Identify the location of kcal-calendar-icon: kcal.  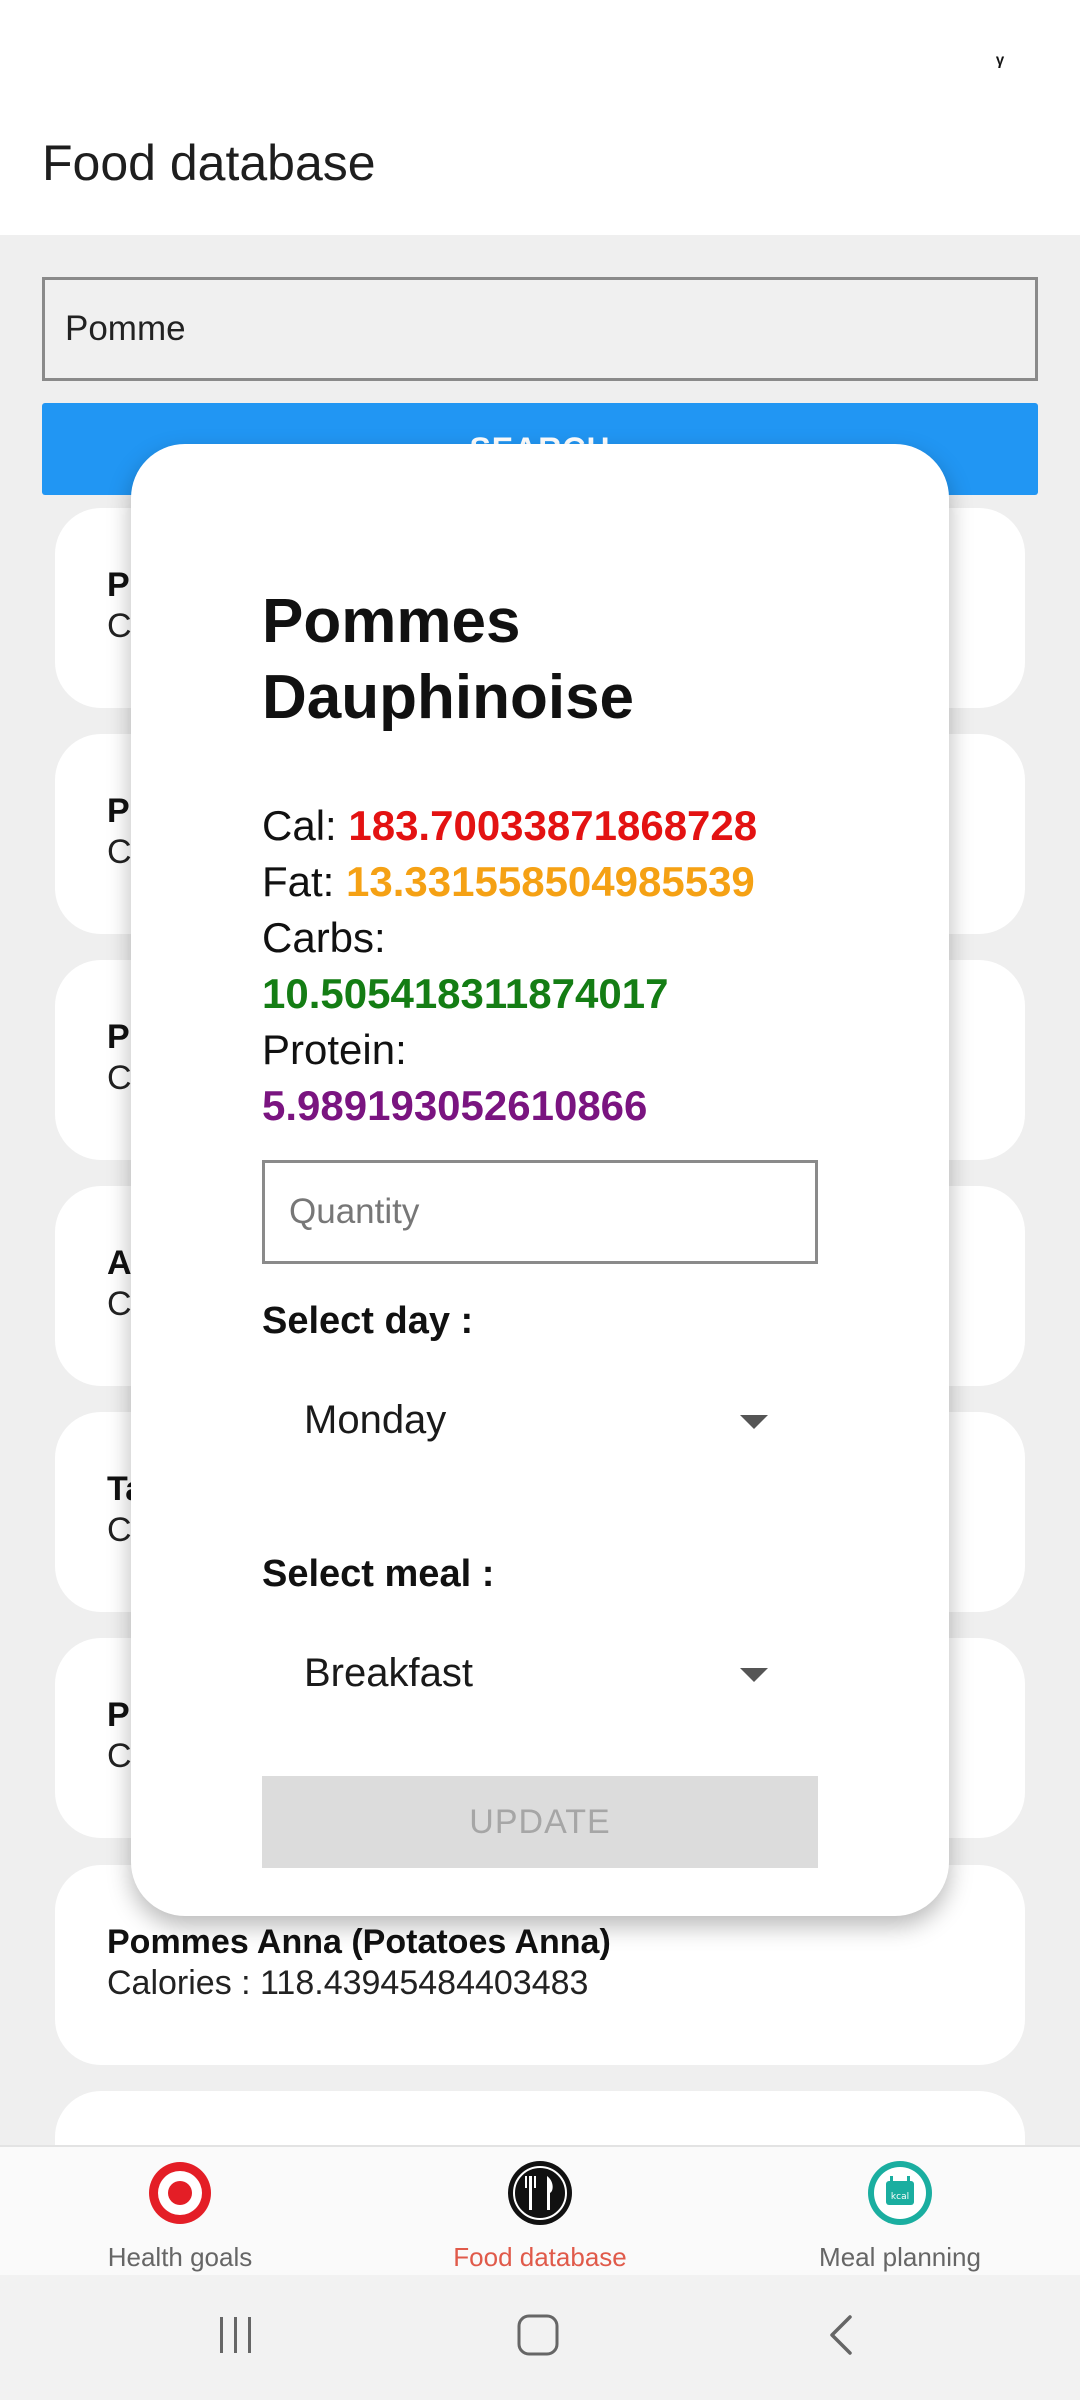
(900, 2193).